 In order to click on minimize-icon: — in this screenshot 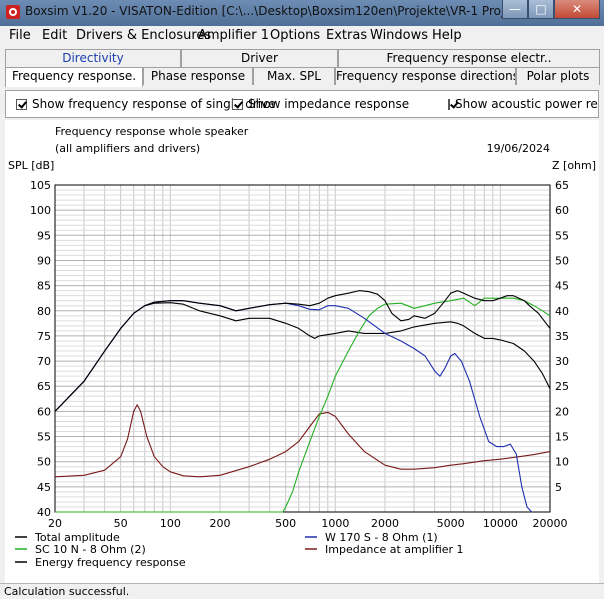, I will do `click(515, 9)`.